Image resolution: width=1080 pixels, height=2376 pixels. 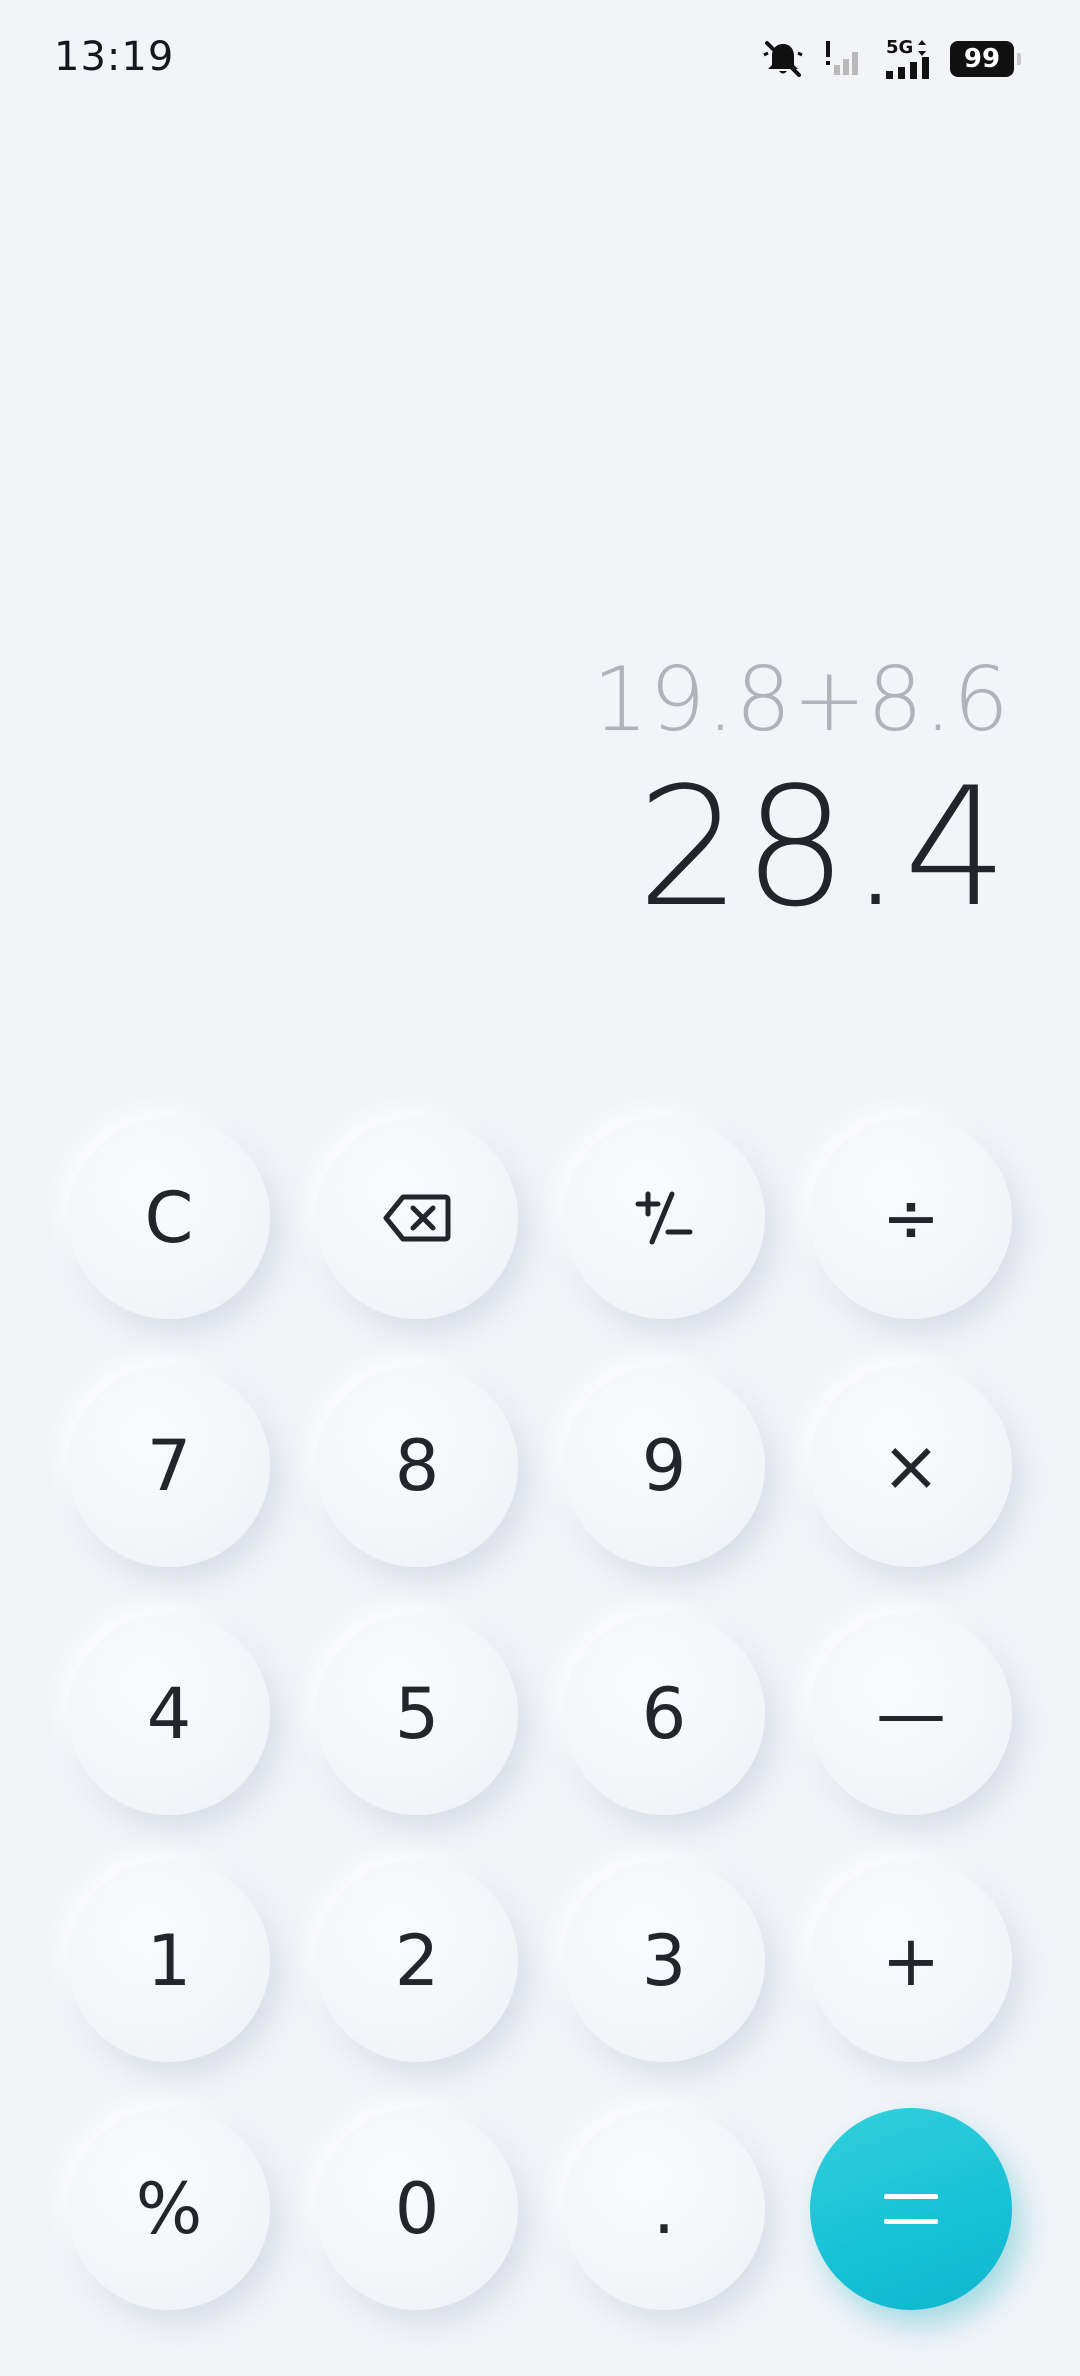 I want to click on battery-icon: 99, so click(x=985, y=59).